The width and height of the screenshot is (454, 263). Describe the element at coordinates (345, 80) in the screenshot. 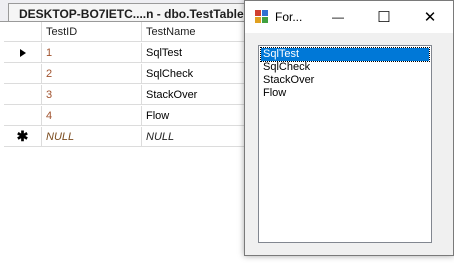

I see `listbox-item: StackOver` at that location.